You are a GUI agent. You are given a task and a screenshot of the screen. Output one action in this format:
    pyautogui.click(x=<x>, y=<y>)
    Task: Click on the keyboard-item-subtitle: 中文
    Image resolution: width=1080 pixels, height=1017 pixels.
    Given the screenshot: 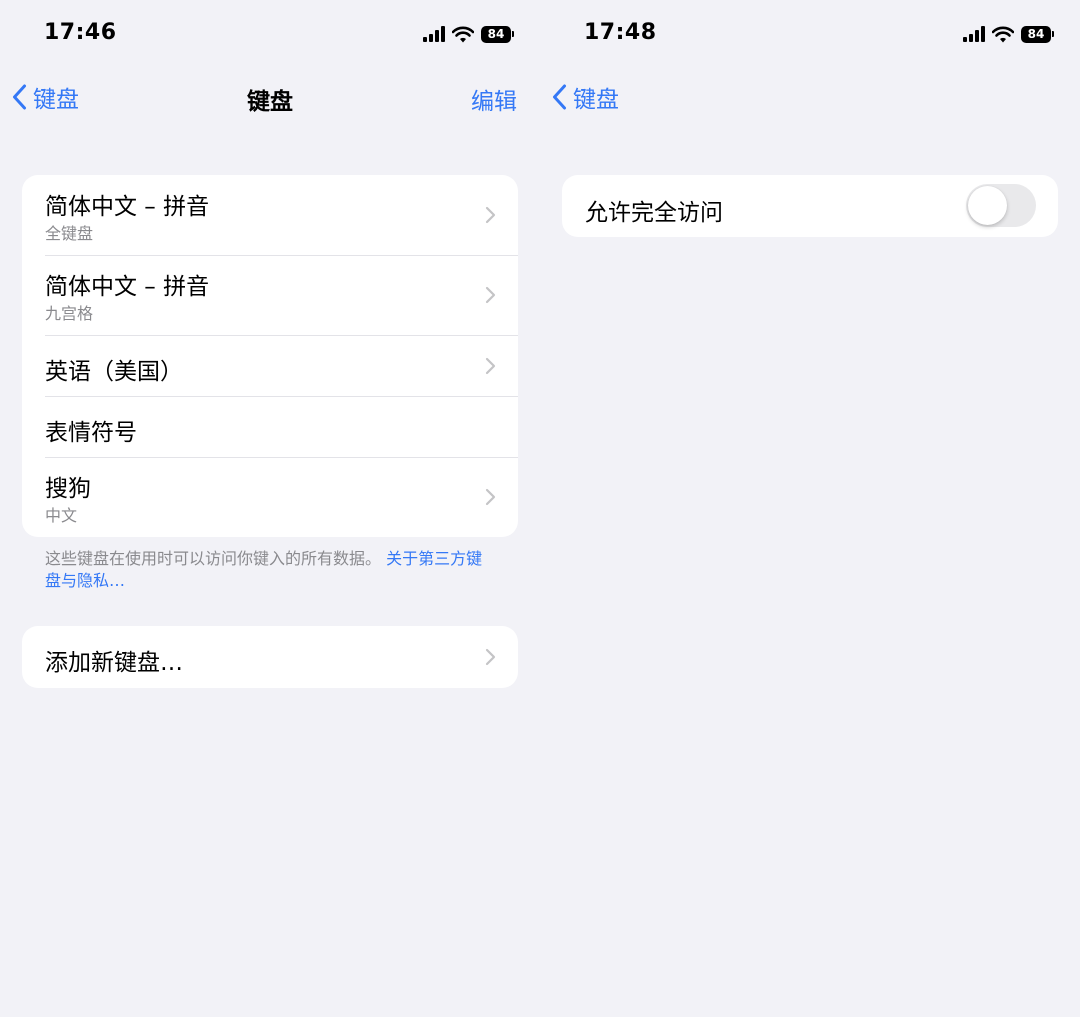 What is the action you would take?
    pyautogui.click(x=61, y=515)
    